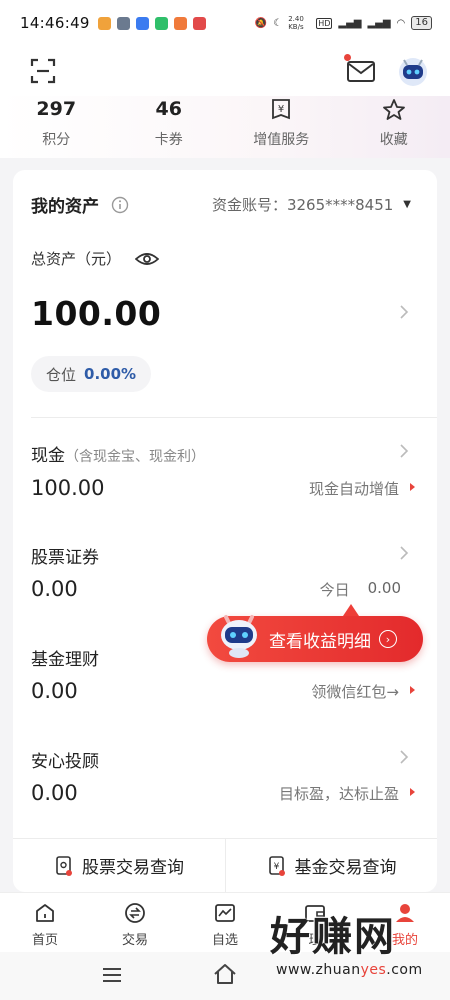  What do you see at coordinates (320, 641) in the screenshot?
I see `view-earnings-label: 查看收益明细` at bounding box center [320, 641].